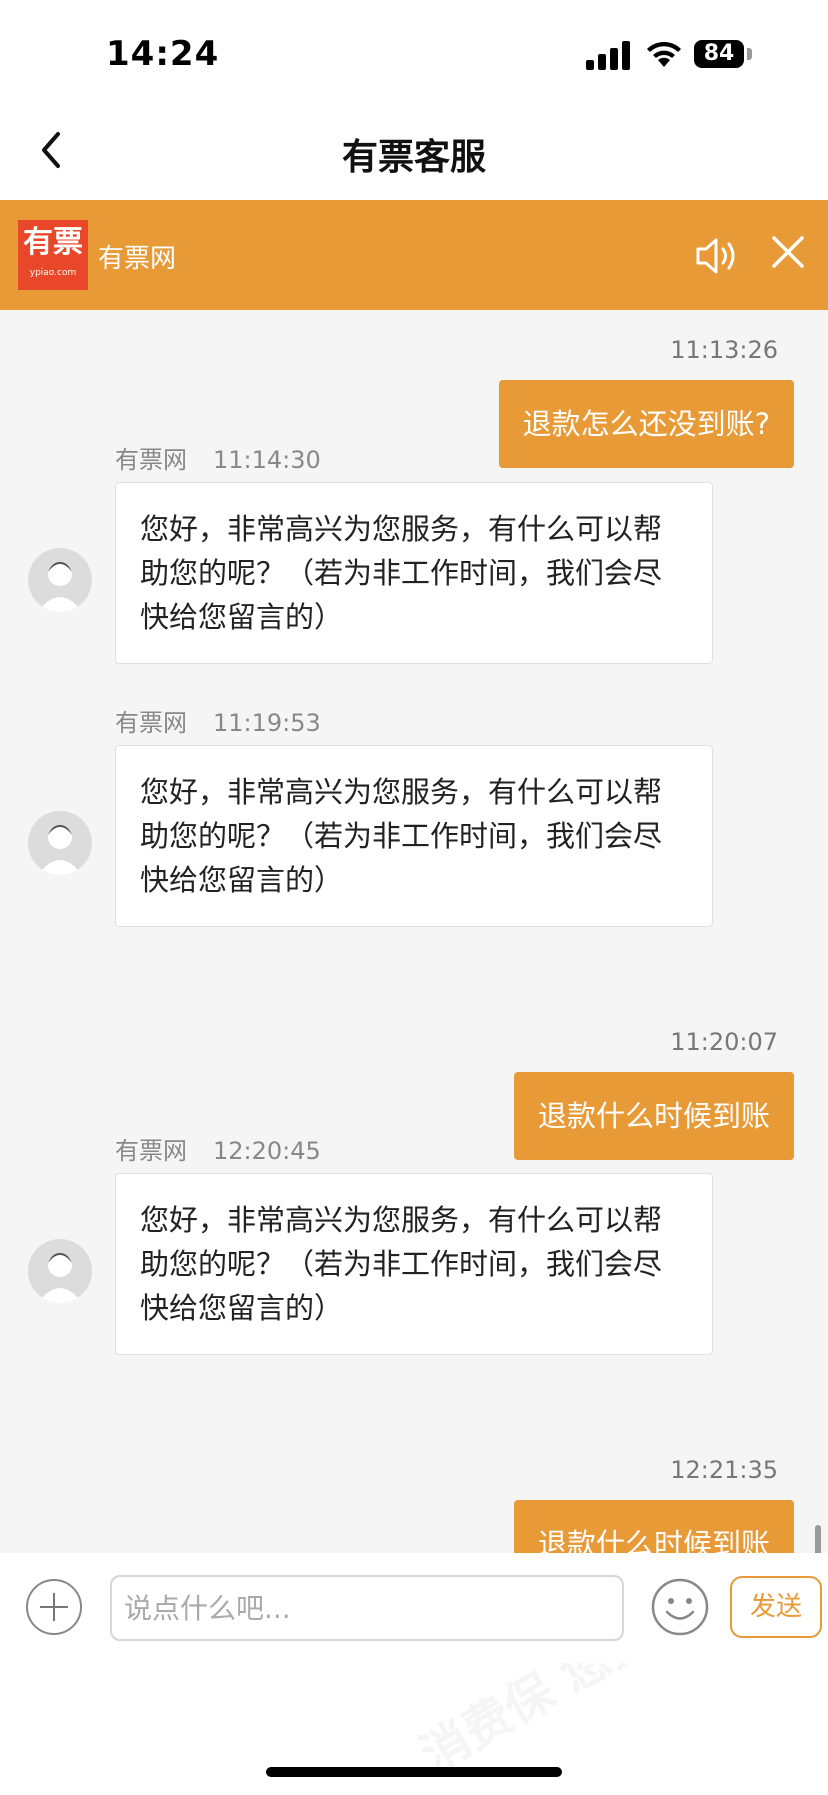 The image size is (828, 1795). Describe the element at coordinates (414, 50) in the screenshot. I see `status-bar: 14:24 84` at that location.